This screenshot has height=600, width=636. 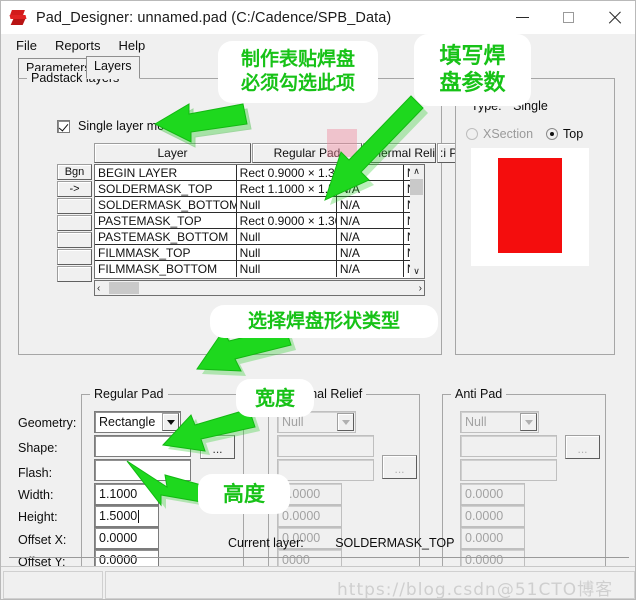 What do you see at coordinates (446, 153) in the screenshot?
I see `column-header-anti-pad: :i P` at bounding box center [446, 153].